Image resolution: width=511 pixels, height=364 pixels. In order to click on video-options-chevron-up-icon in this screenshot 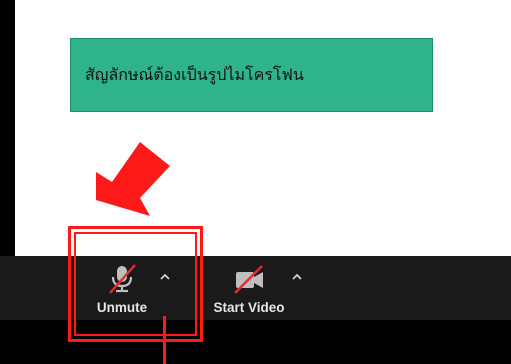, I will do `click(297, 277)`.